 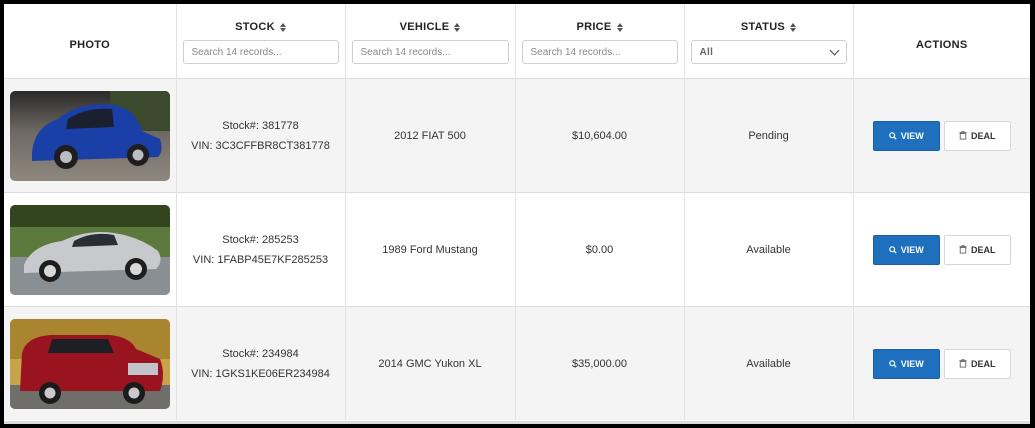 I want to click on vehicle-cell: 2014 GMC Yukon XL, so click(x=430, y=363).